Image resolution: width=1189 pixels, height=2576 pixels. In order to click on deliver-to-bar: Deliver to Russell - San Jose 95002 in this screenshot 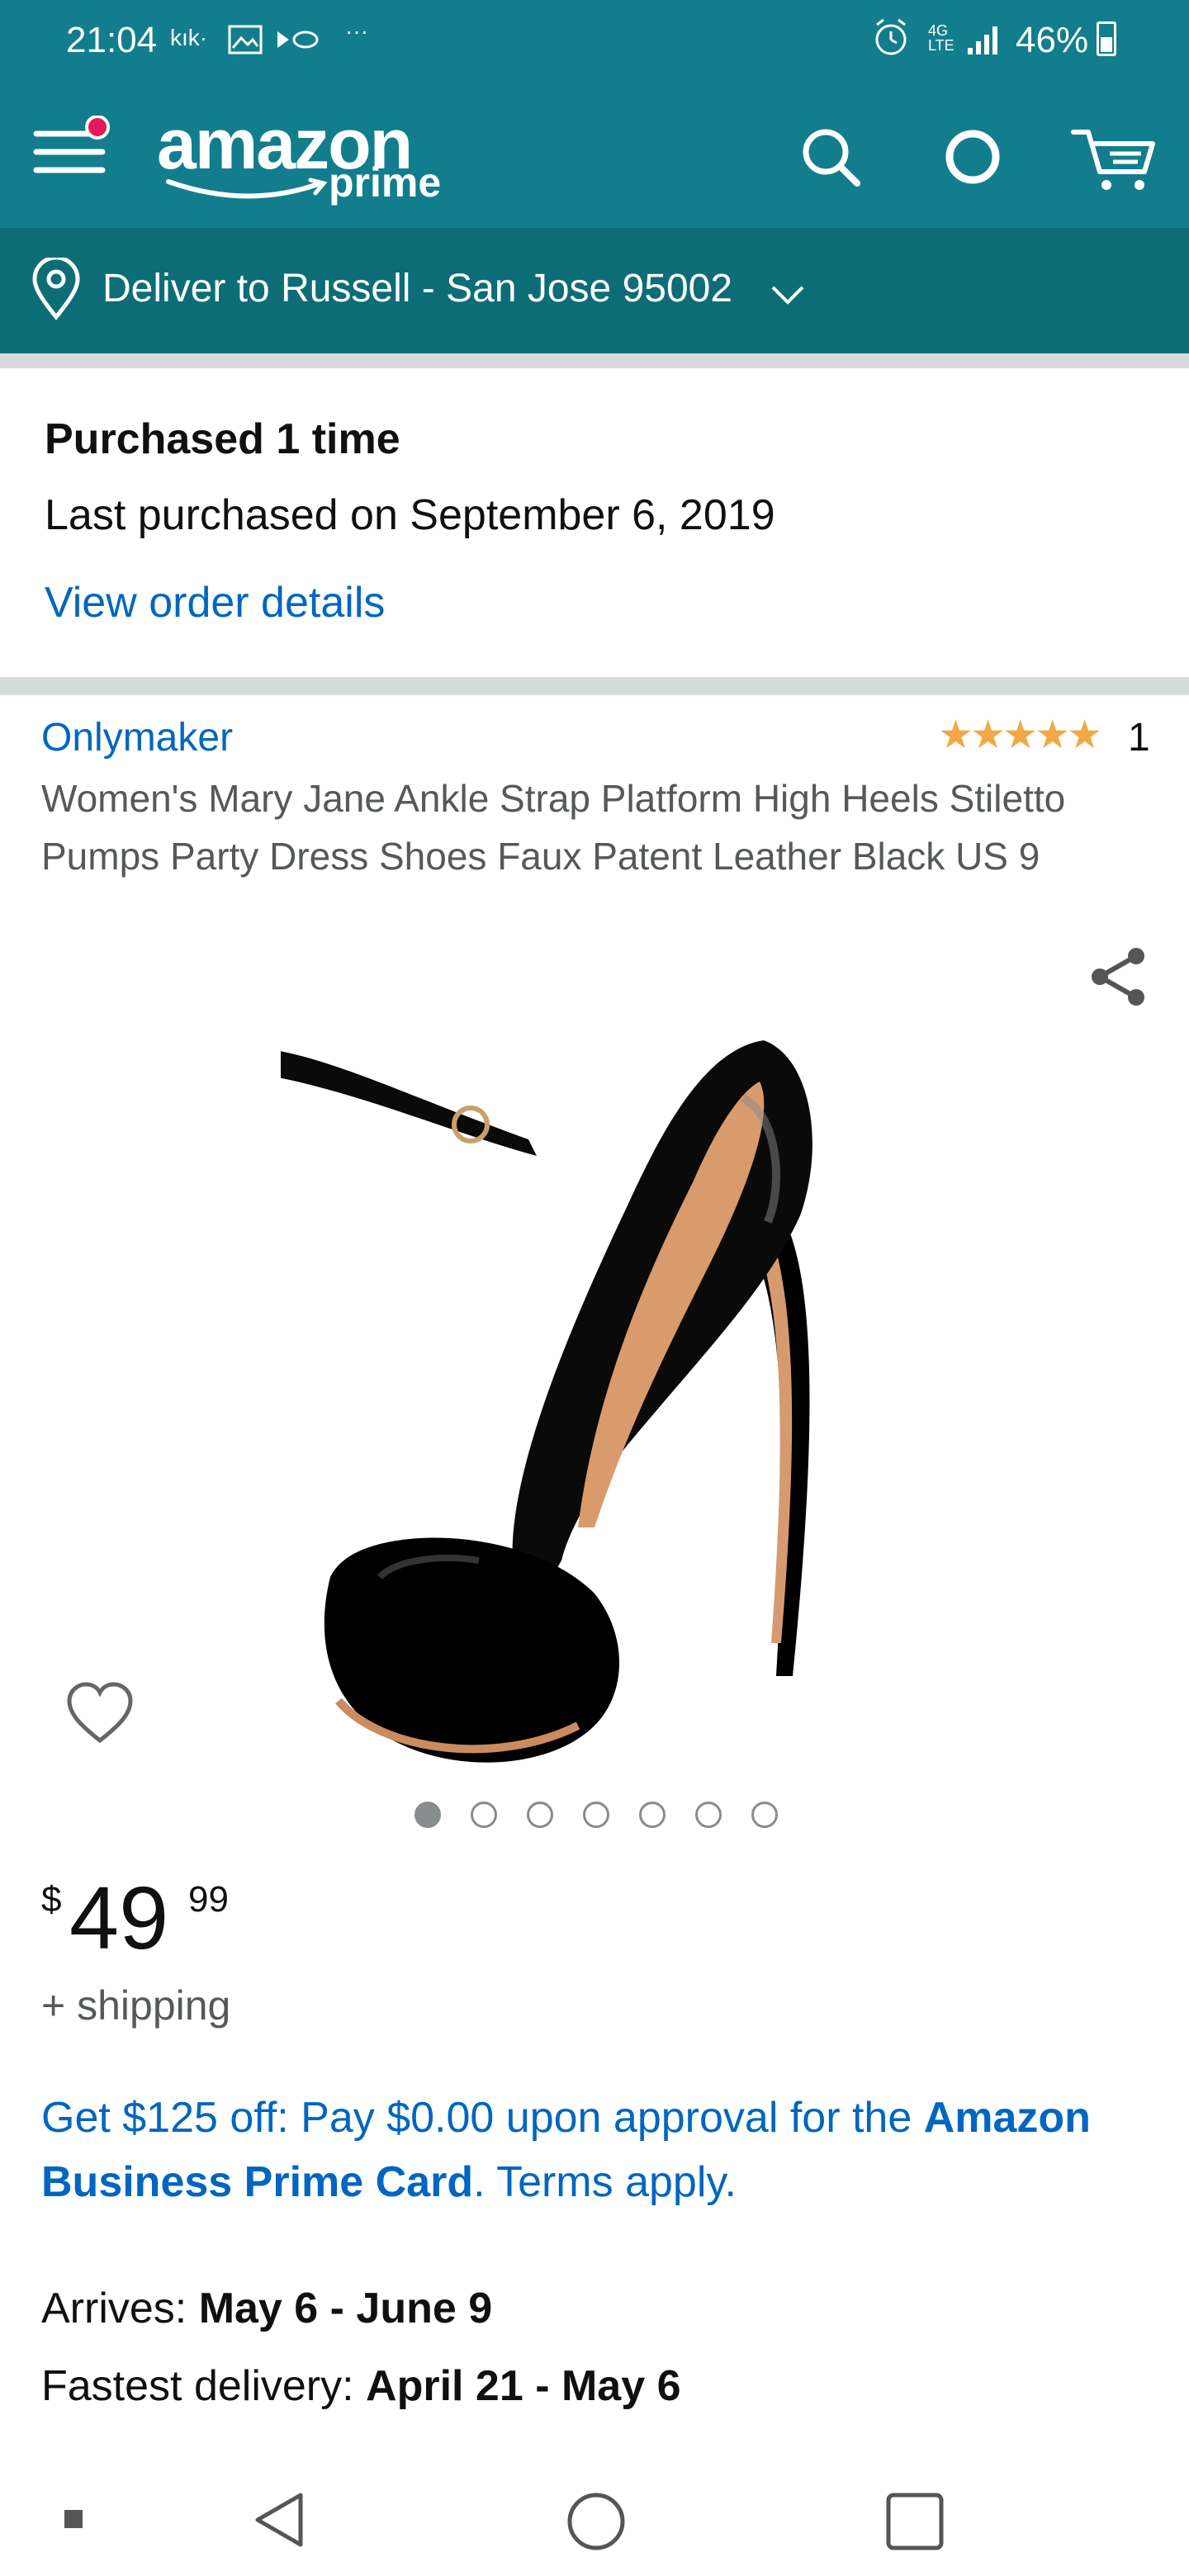, I will do `click(594, 290)`.